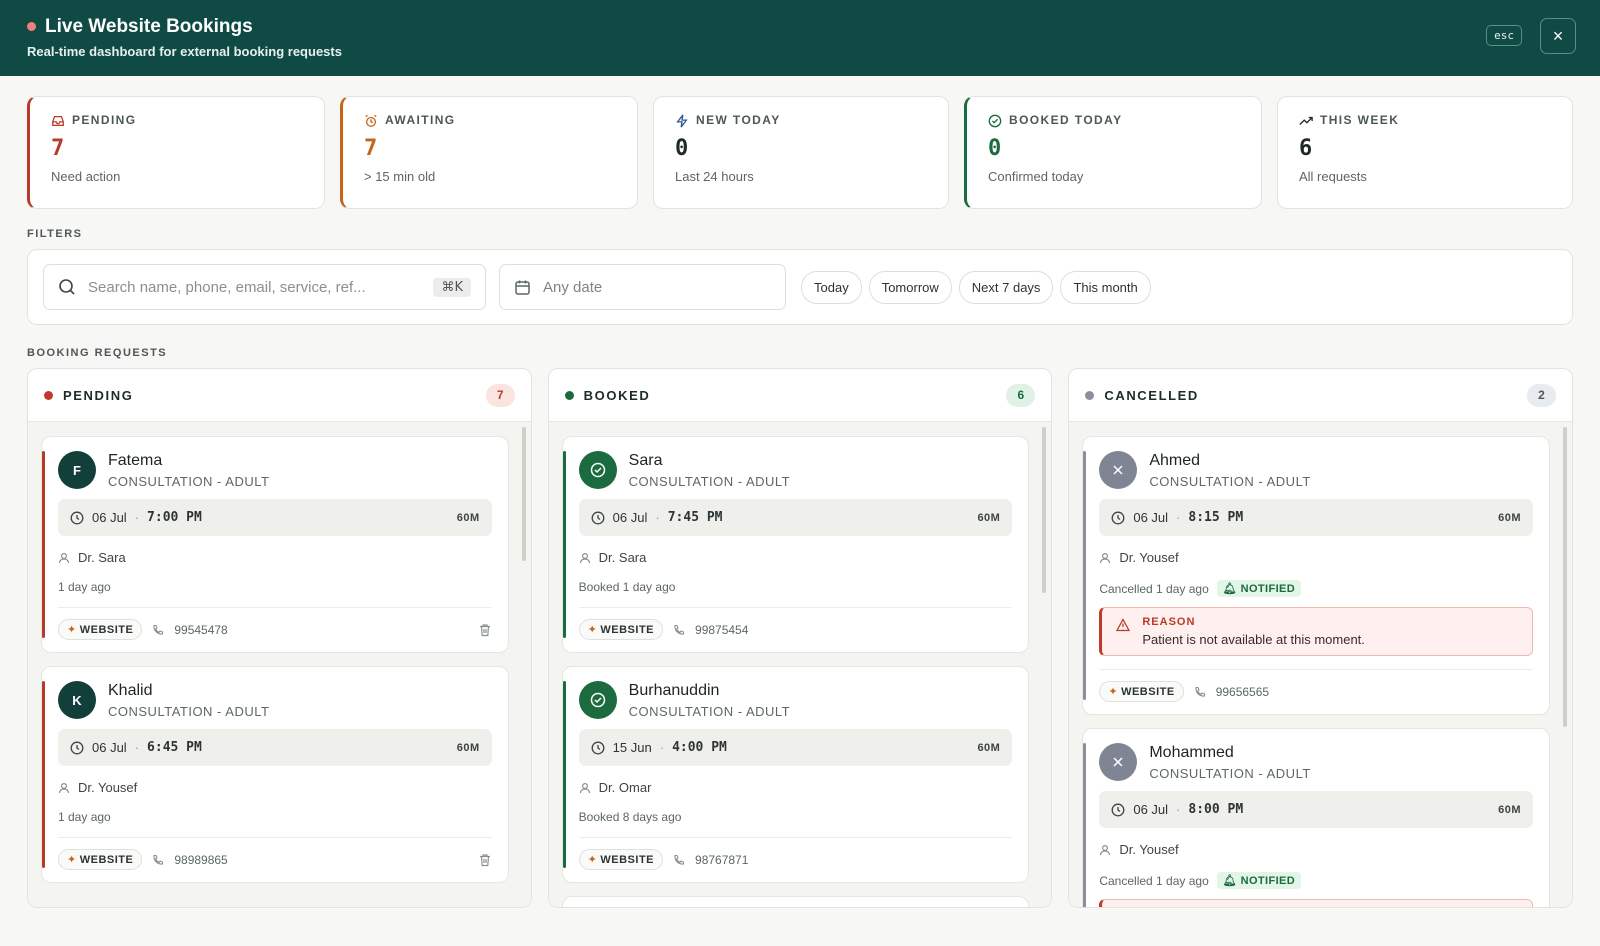 The height and width of the screenshot is (946, 1600). Describe the element at coordinates (255, 287) in the screenshot. I see `search-input` at that location.